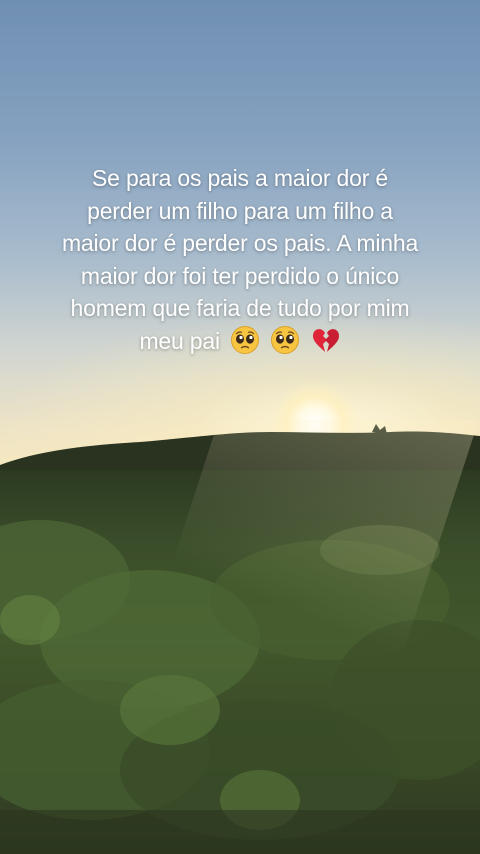  I want to click on caption-line: Se para os pais a maior dor é, so click(240, 178).